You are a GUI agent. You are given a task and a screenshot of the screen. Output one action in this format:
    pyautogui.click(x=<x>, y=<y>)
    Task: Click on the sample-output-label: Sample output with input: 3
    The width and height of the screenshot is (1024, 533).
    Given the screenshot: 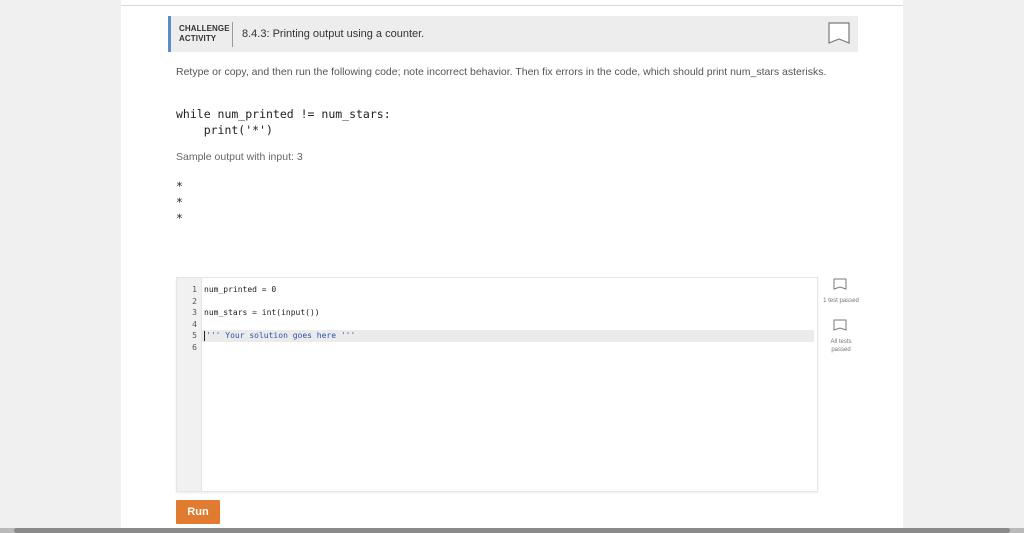 What is the action you would take?
    pyautogui.click(x=239, y=157)
    